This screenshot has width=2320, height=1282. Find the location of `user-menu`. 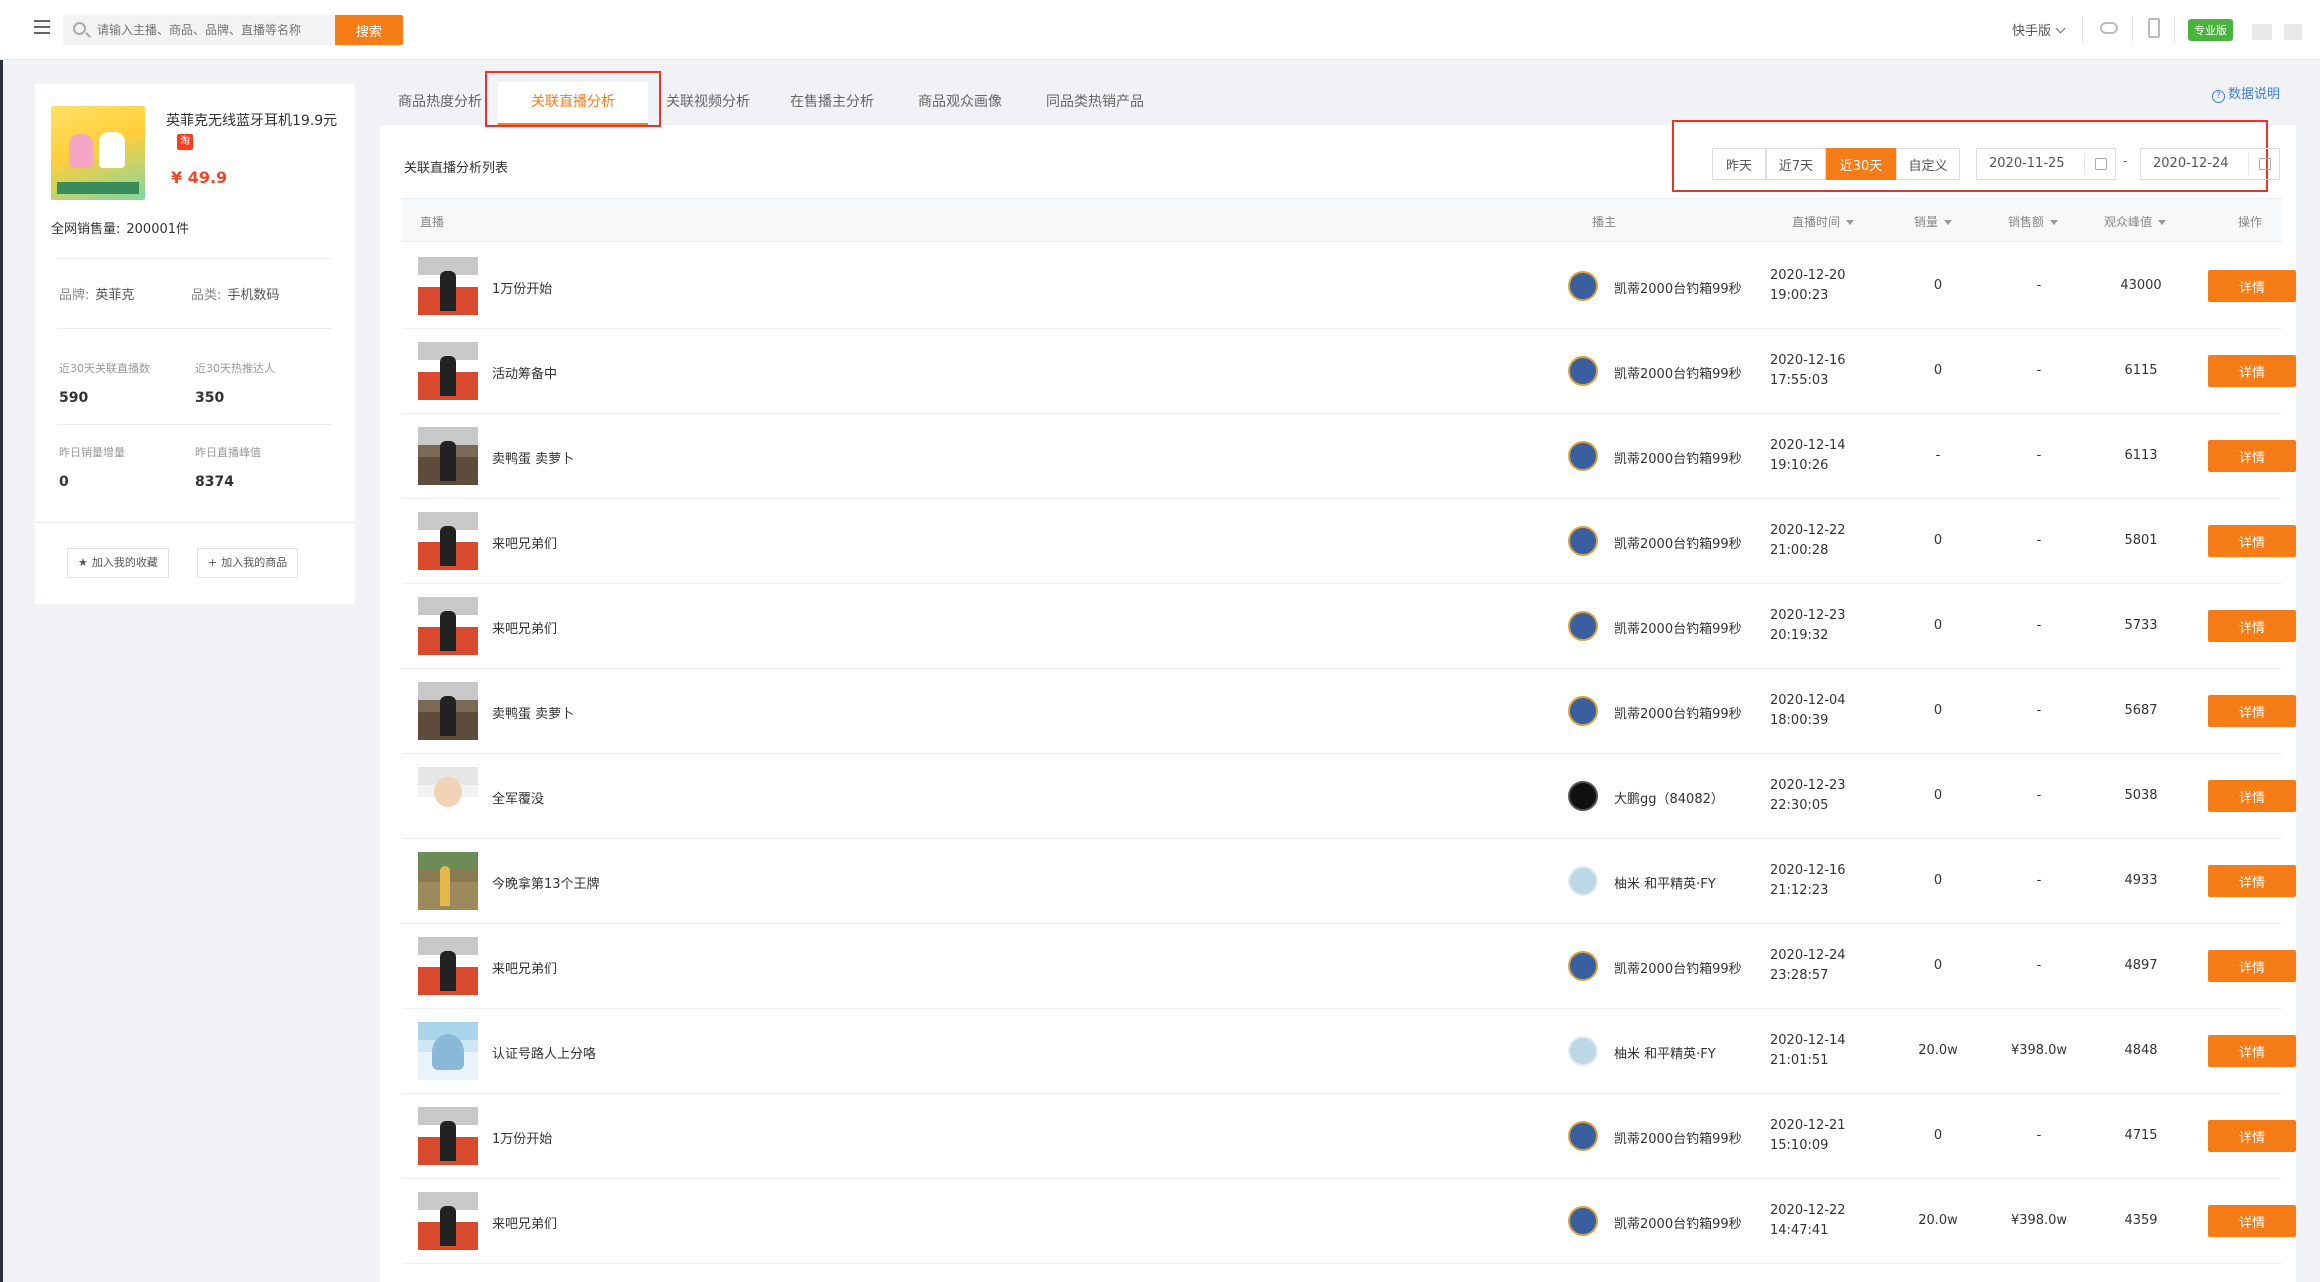

user-menu is located at coordinates (2293, 32).